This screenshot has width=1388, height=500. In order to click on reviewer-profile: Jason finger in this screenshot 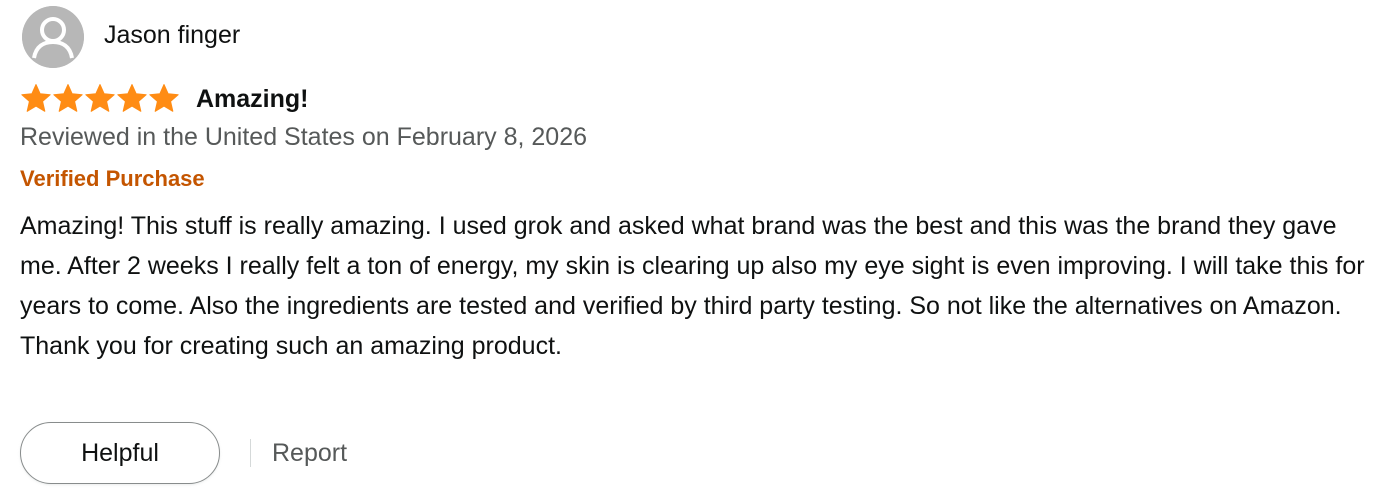, I will do `click(131, 37)`.